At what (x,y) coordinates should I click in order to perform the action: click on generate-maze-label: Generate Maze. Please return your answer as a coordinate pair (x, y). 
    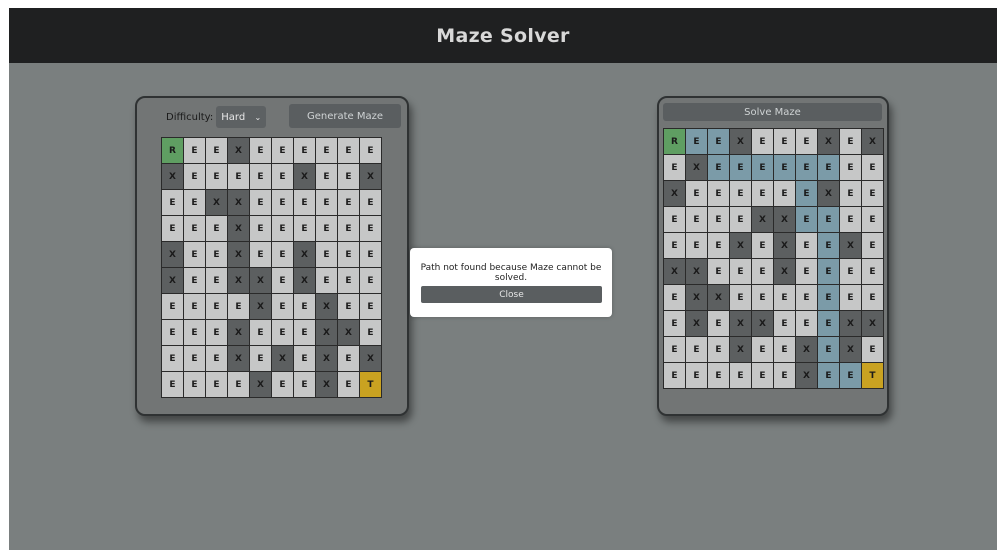
    Looking at the image, I should click on (345, 116).